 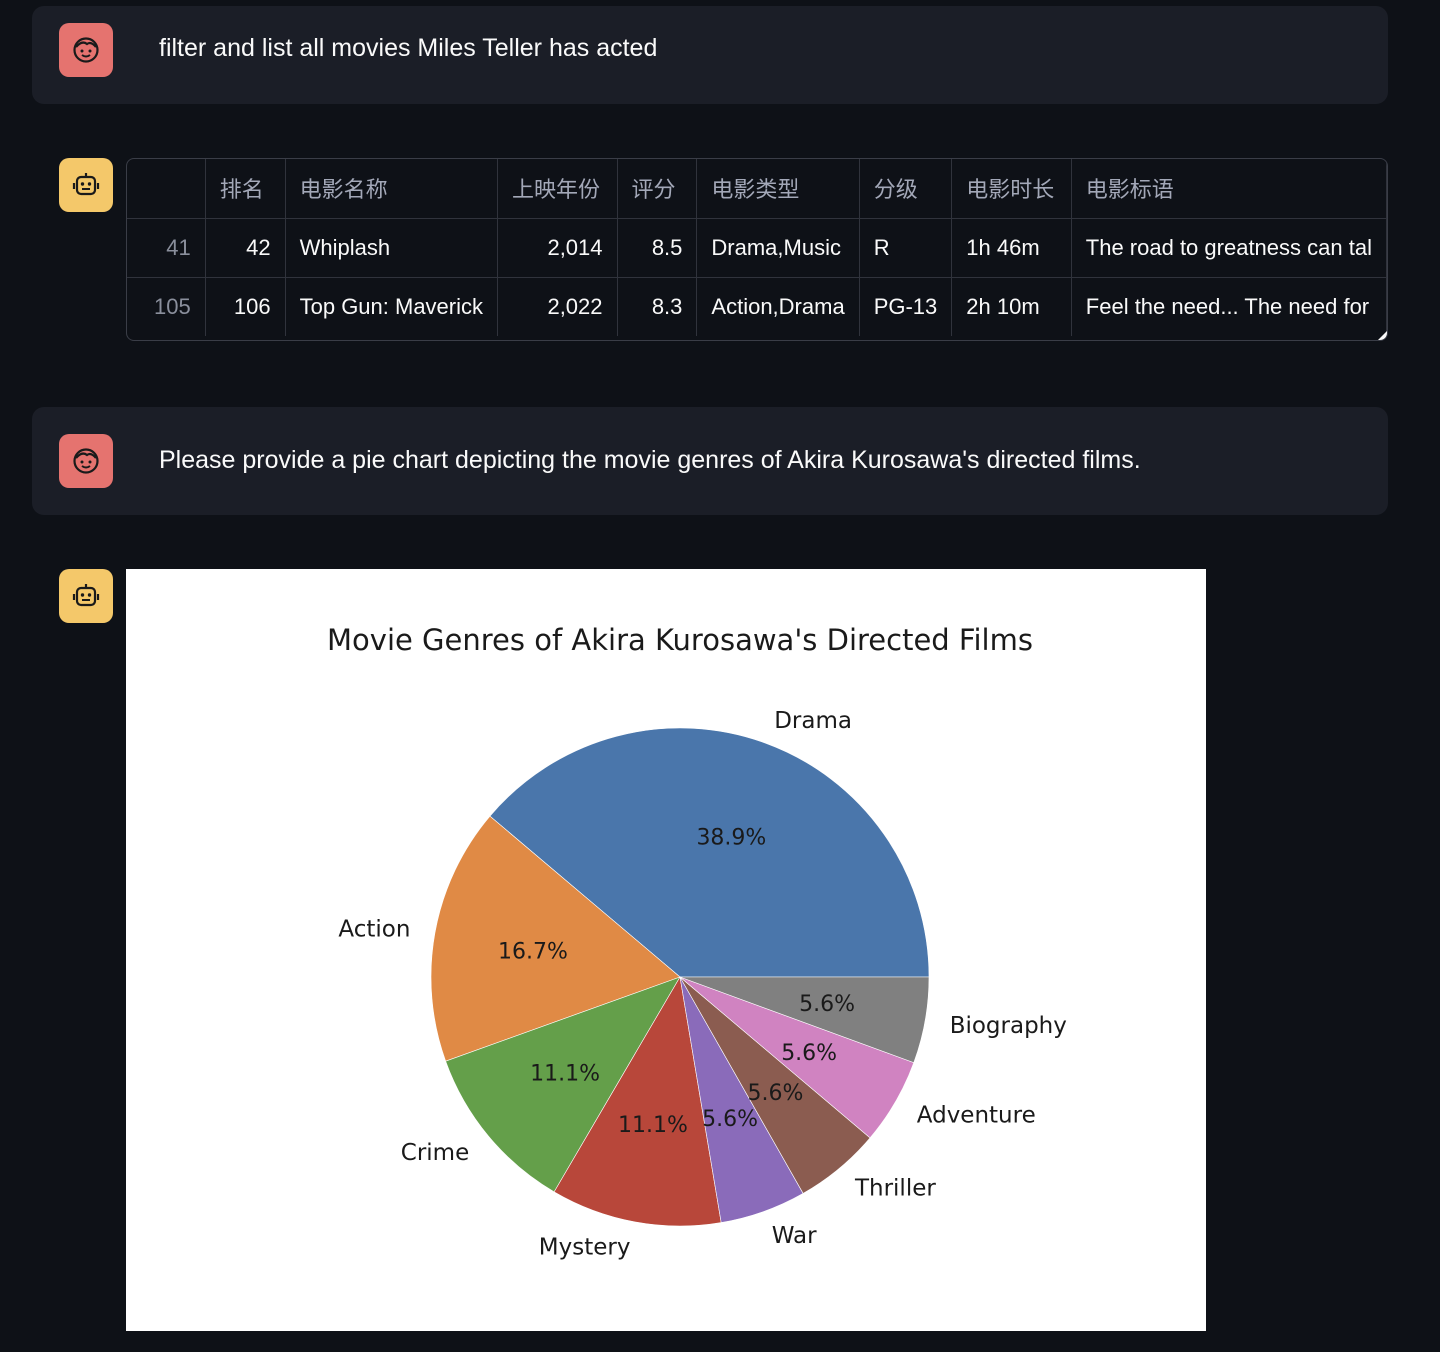 I want to click on pie-category-label: Action, so click(x=374, y=929).